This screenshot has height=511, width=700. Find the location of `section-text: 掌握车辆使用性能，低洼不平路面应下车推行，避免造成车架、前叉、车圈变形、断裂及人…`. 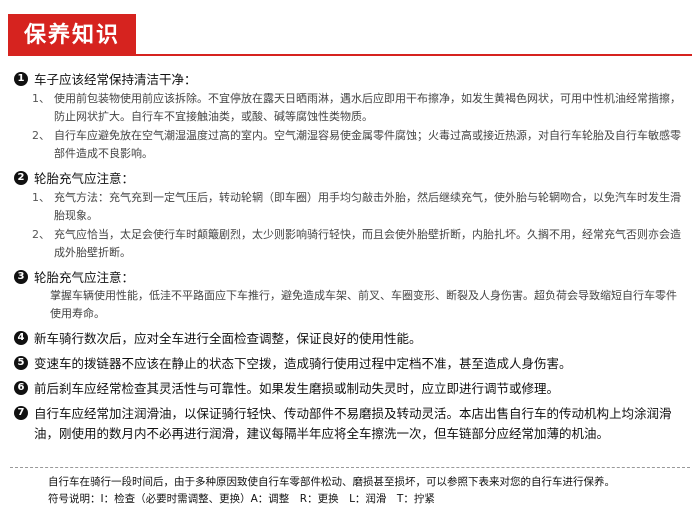

section-text: 掌握车辆使用性能，低洼不平路面应下车推行，避免造成车架、前叉、车圈变形、断裂及人… is located at coordinates (363, 304).